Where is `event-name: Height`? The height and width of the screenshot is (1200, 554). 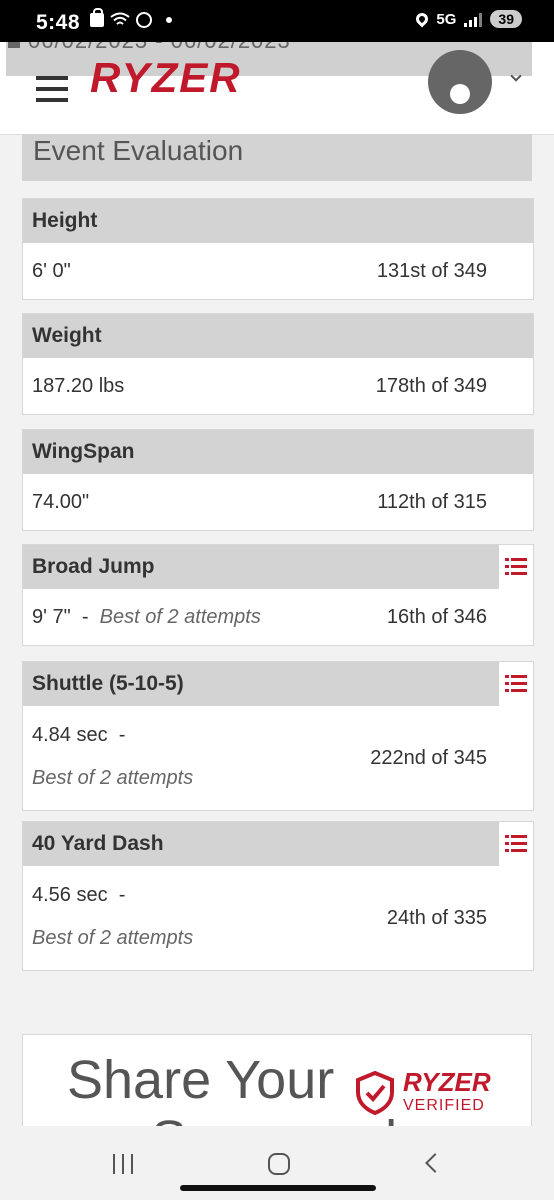
event-name: Height is located at coordinates (278, 221).